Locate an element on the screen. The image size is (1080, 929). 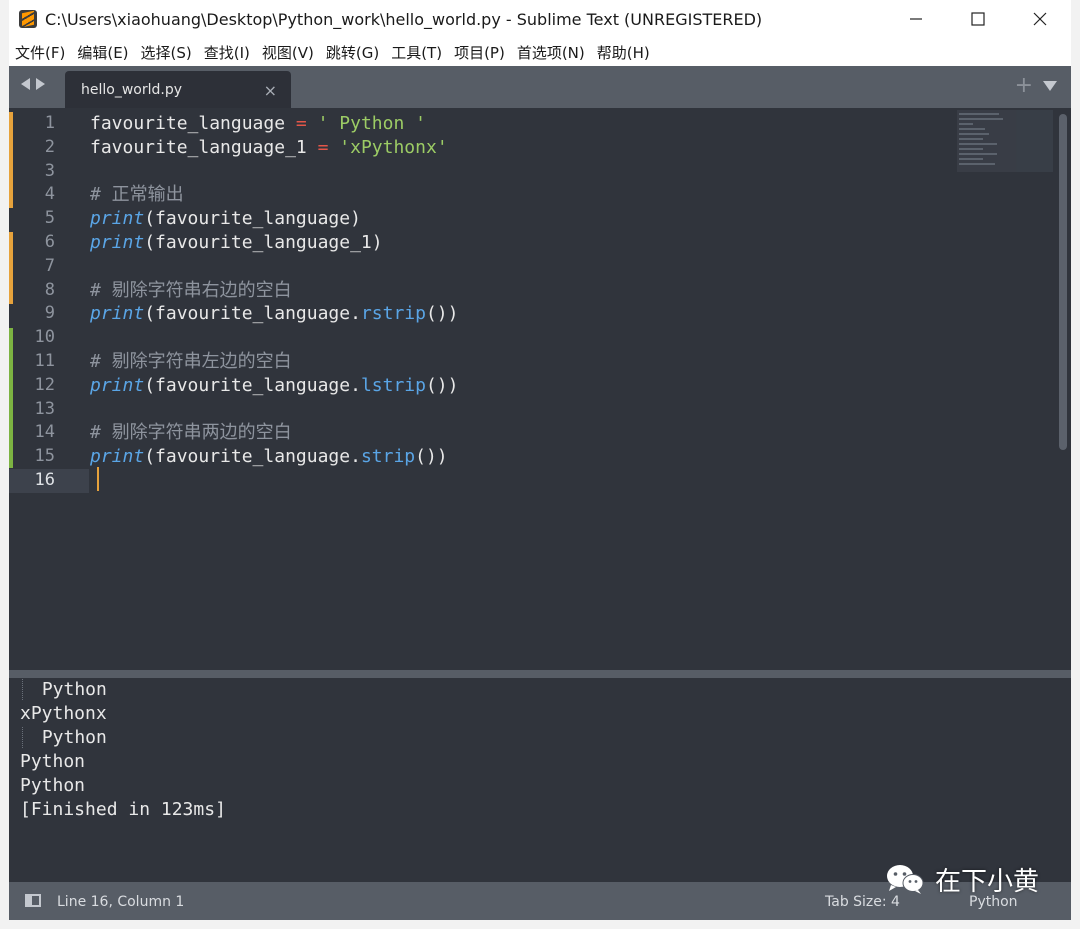
menu-help: 帮助(H) is located at coordinates (623, 52).